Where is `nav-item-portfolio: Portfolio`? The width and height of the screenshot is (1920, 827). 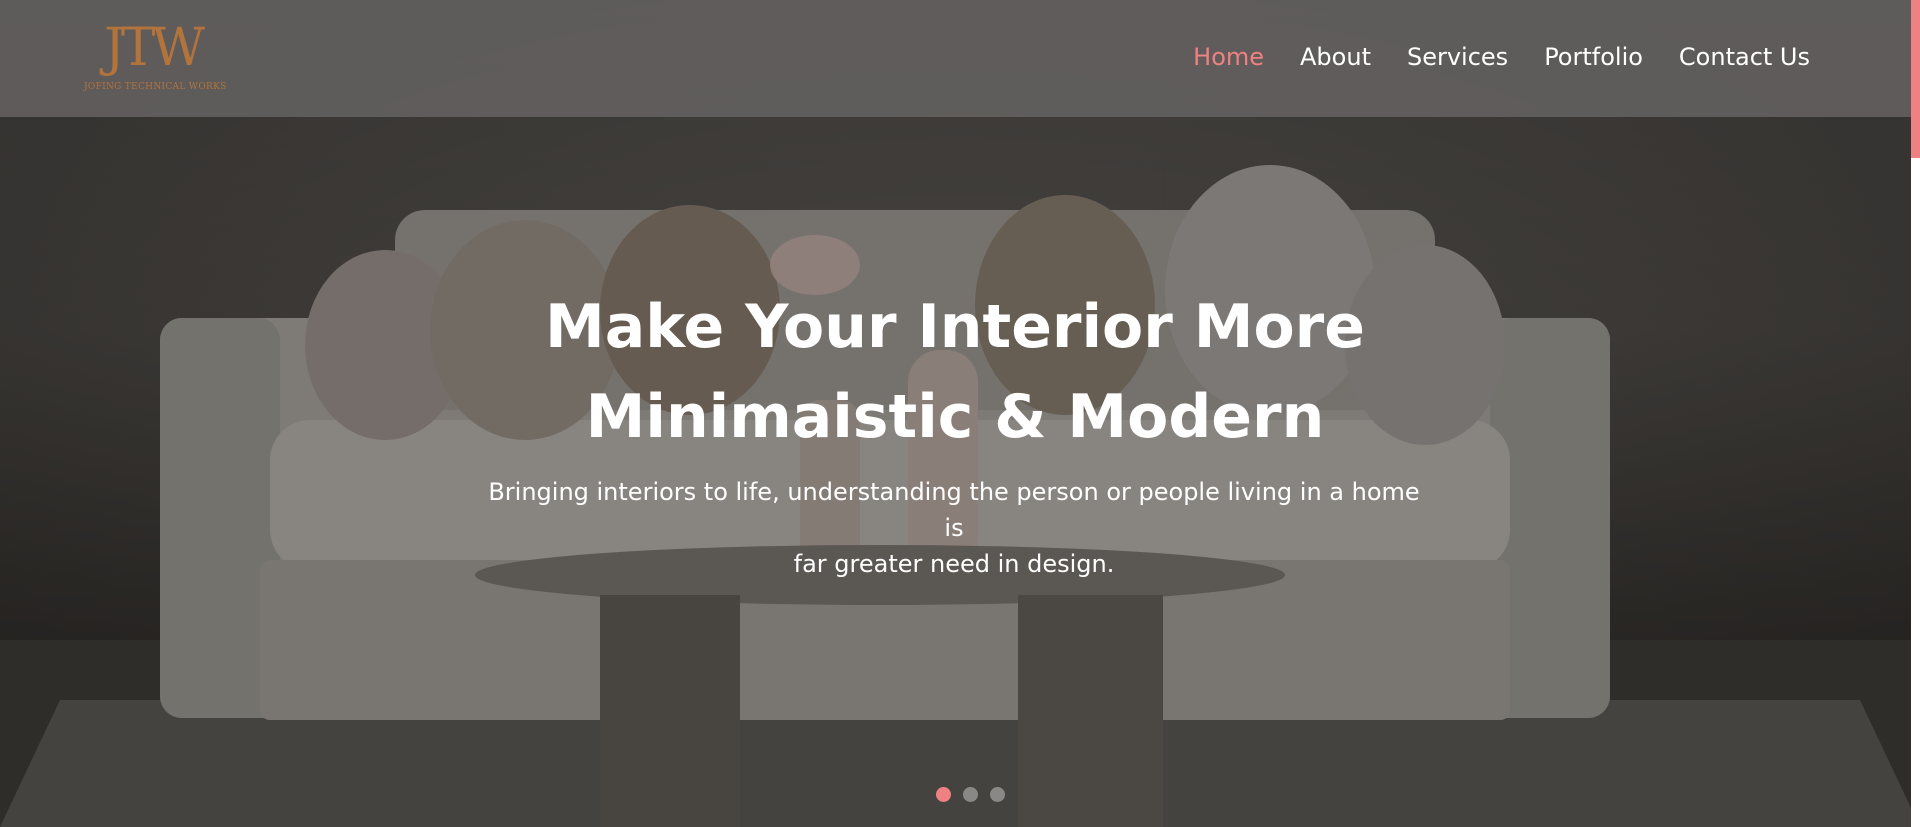 nav-item-portfolio: Portfolio is located at coordinates (1593, 57).